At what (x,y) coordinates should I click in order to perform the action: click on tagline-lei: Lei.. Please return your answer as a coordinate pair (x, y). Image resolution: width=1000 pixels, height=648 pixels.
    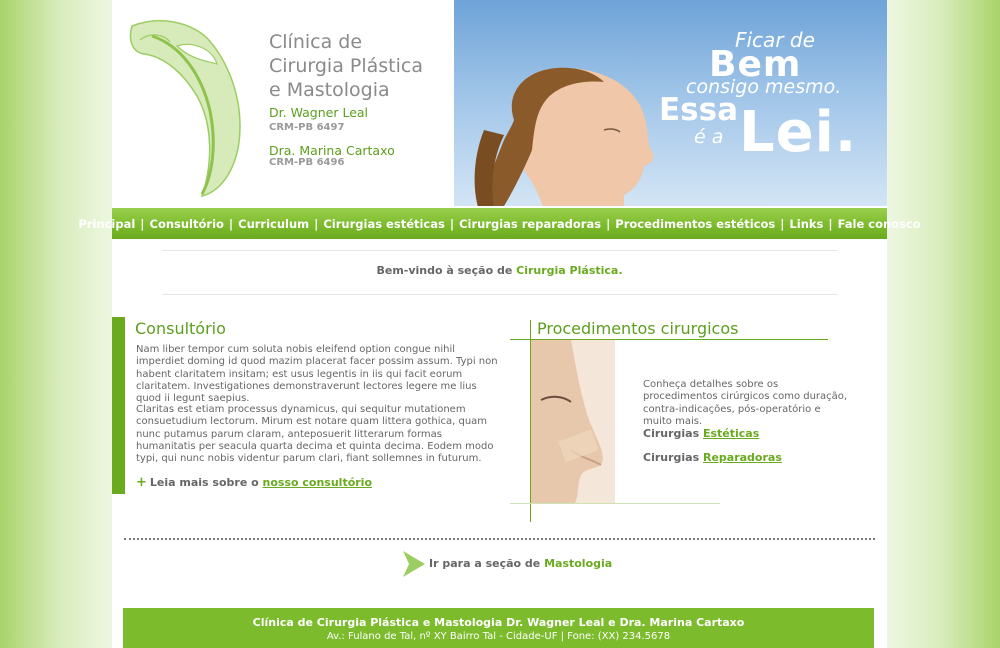
    Looking at the image, I should click on (798, 132).